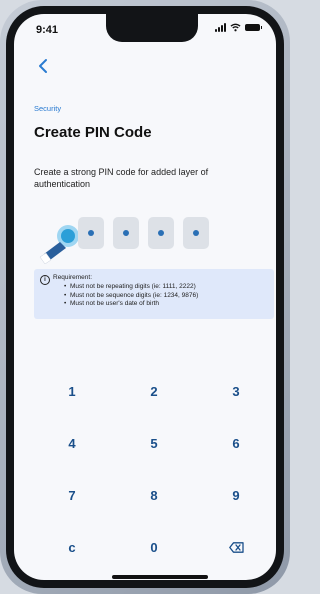 The height and width of the screenshot is (594, 320). What do you see at coordinates (236, 443) in the screenshot?
I see `key-6: 6` at bounding box center [236, 443].